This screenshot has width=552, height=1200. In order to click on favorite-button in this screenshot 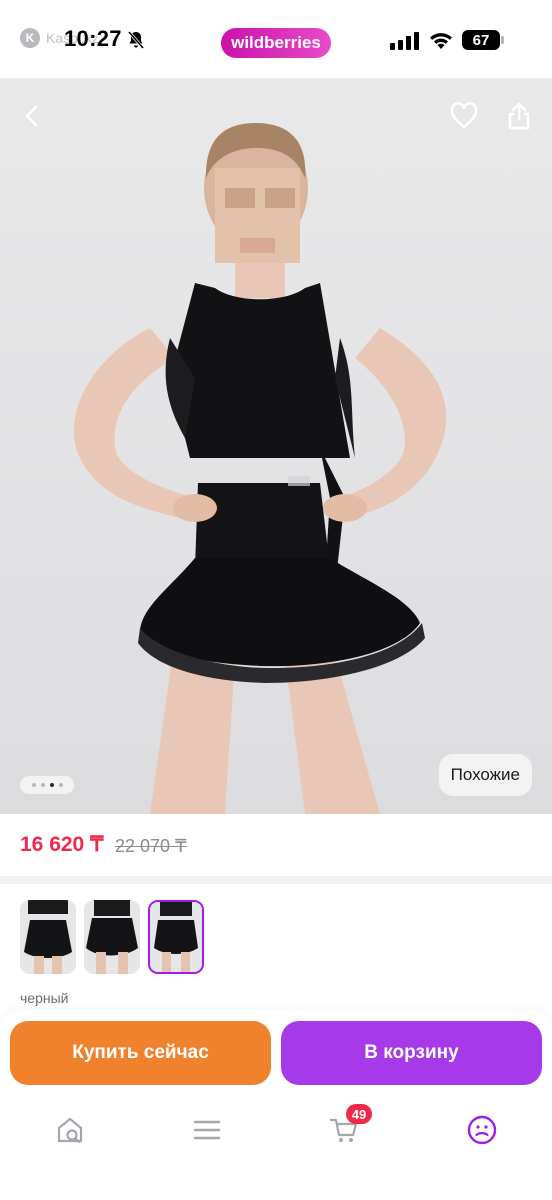, I will do `click(464, 116)`.